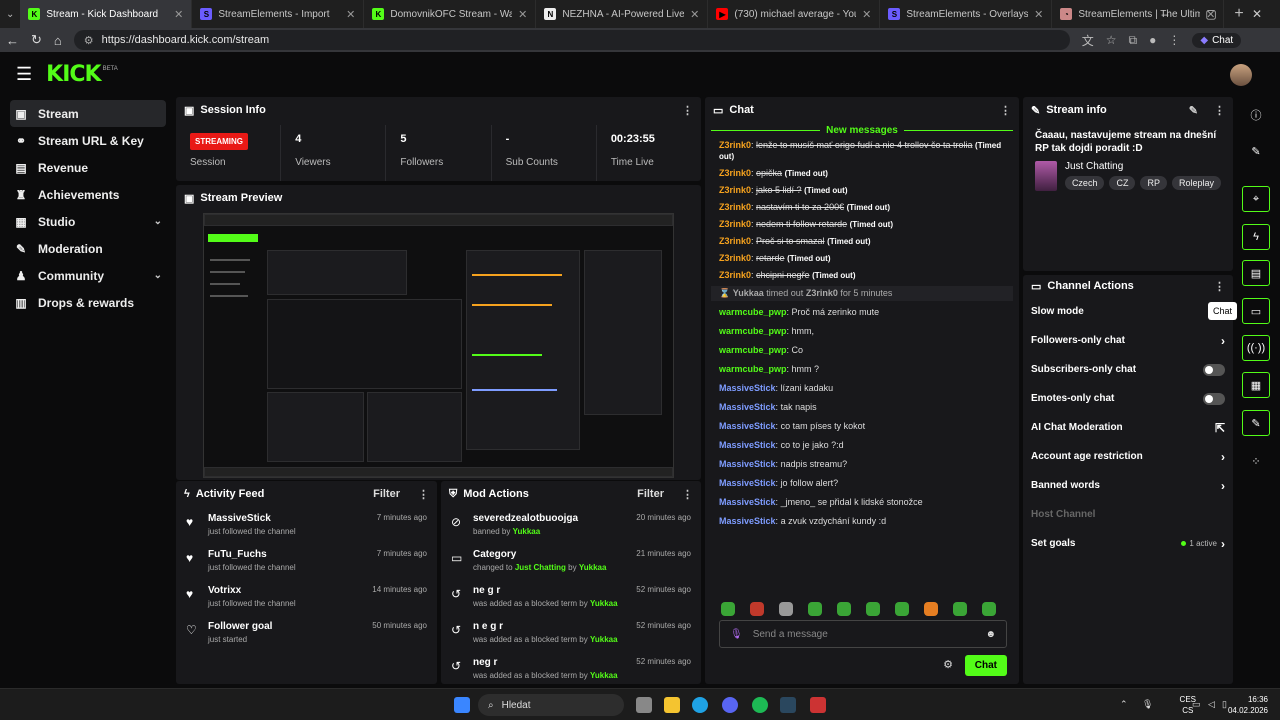 Image resolution: width=1280 pixels, height=720 pixels. Describe the element at coordinates (818, 705) in the screenshot. I see `app-icon` at that location.